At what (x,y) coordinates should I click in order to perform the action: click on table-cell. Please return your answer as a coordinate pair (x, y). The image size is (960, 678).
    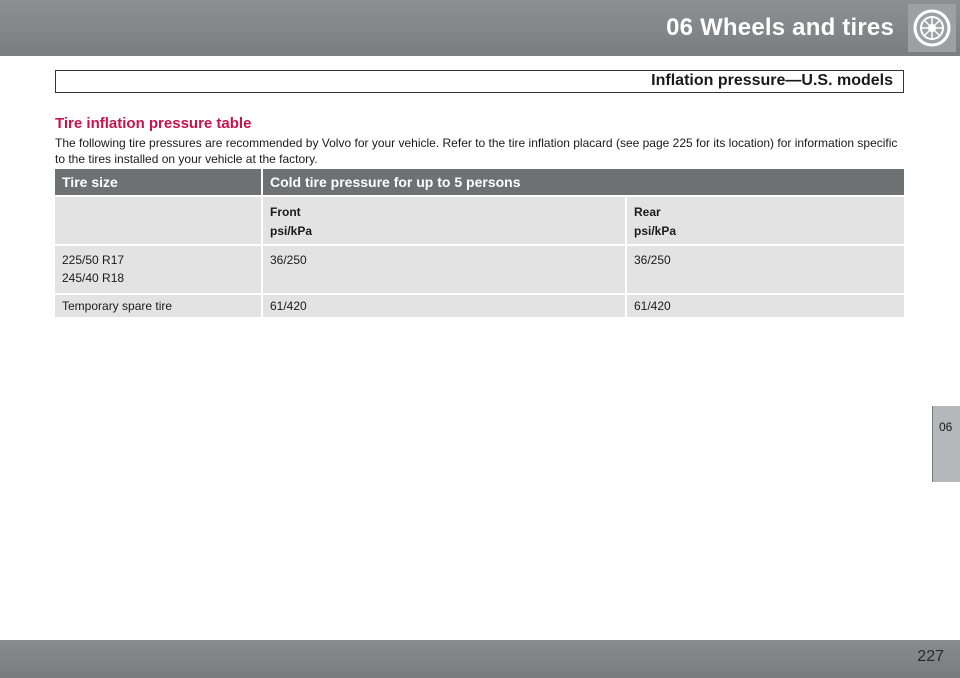
    Looking at the image, I should click on (158, 219).